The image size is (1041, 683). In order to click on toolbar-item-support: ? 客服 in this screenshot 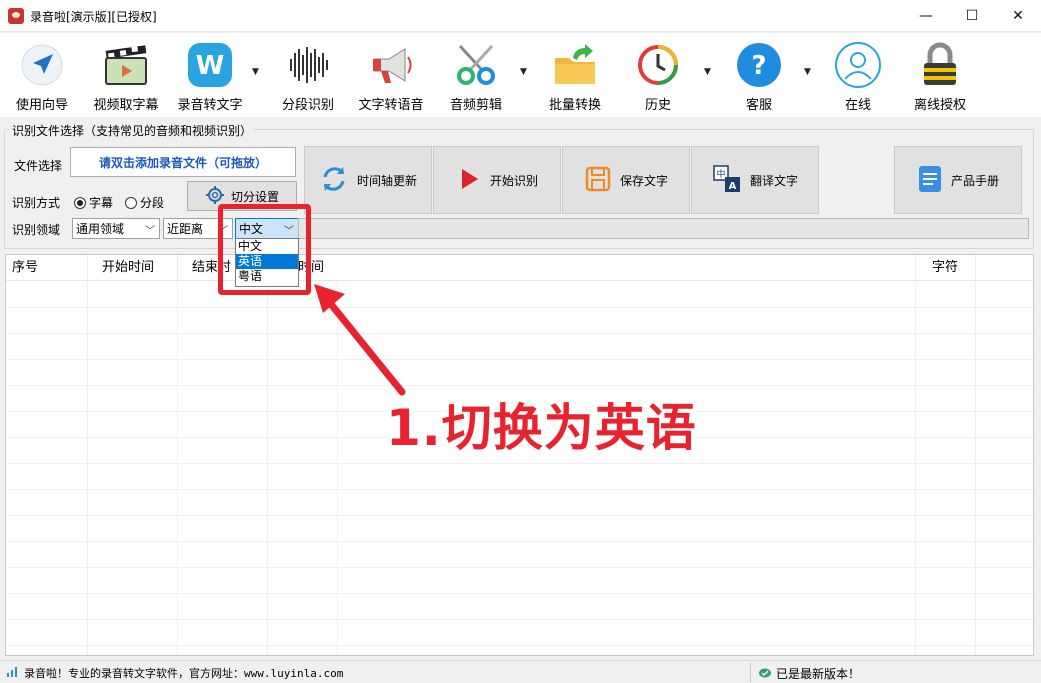, I will do `click(759, 75)`.